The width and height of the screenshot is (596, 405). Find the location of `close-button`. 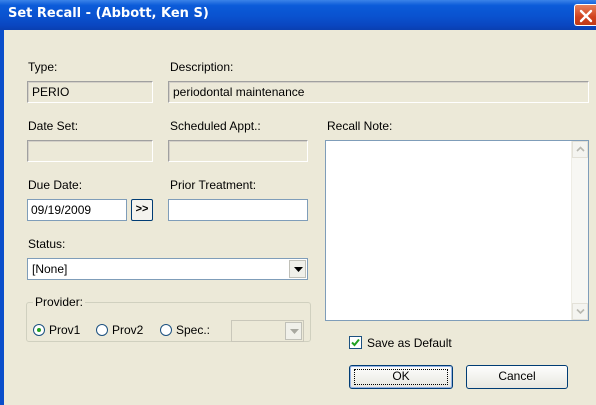

close-button is located at coordinates (585, 15).